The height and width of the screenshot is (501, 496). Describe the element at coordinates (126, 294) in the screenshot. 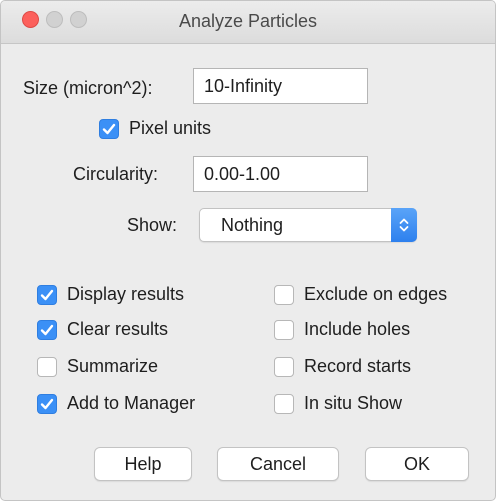

I see `display-results-label: Display results` at that location.